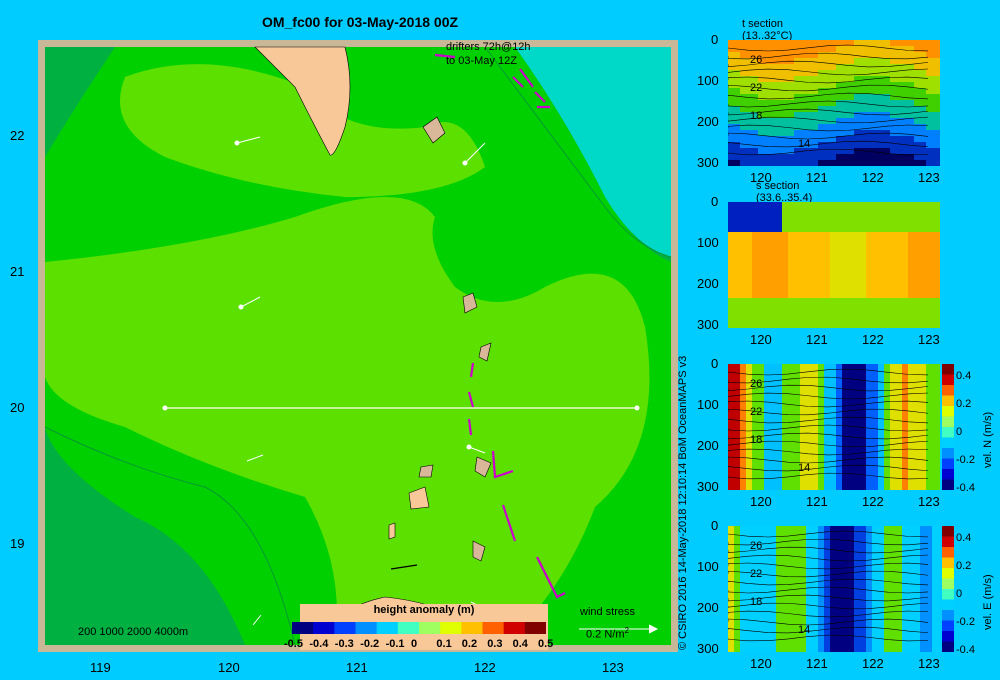  What do you see at coordinates (17, 543) in the screenshot?
I see `map-y-tick-label: 19` at bounding box center [17, 543].